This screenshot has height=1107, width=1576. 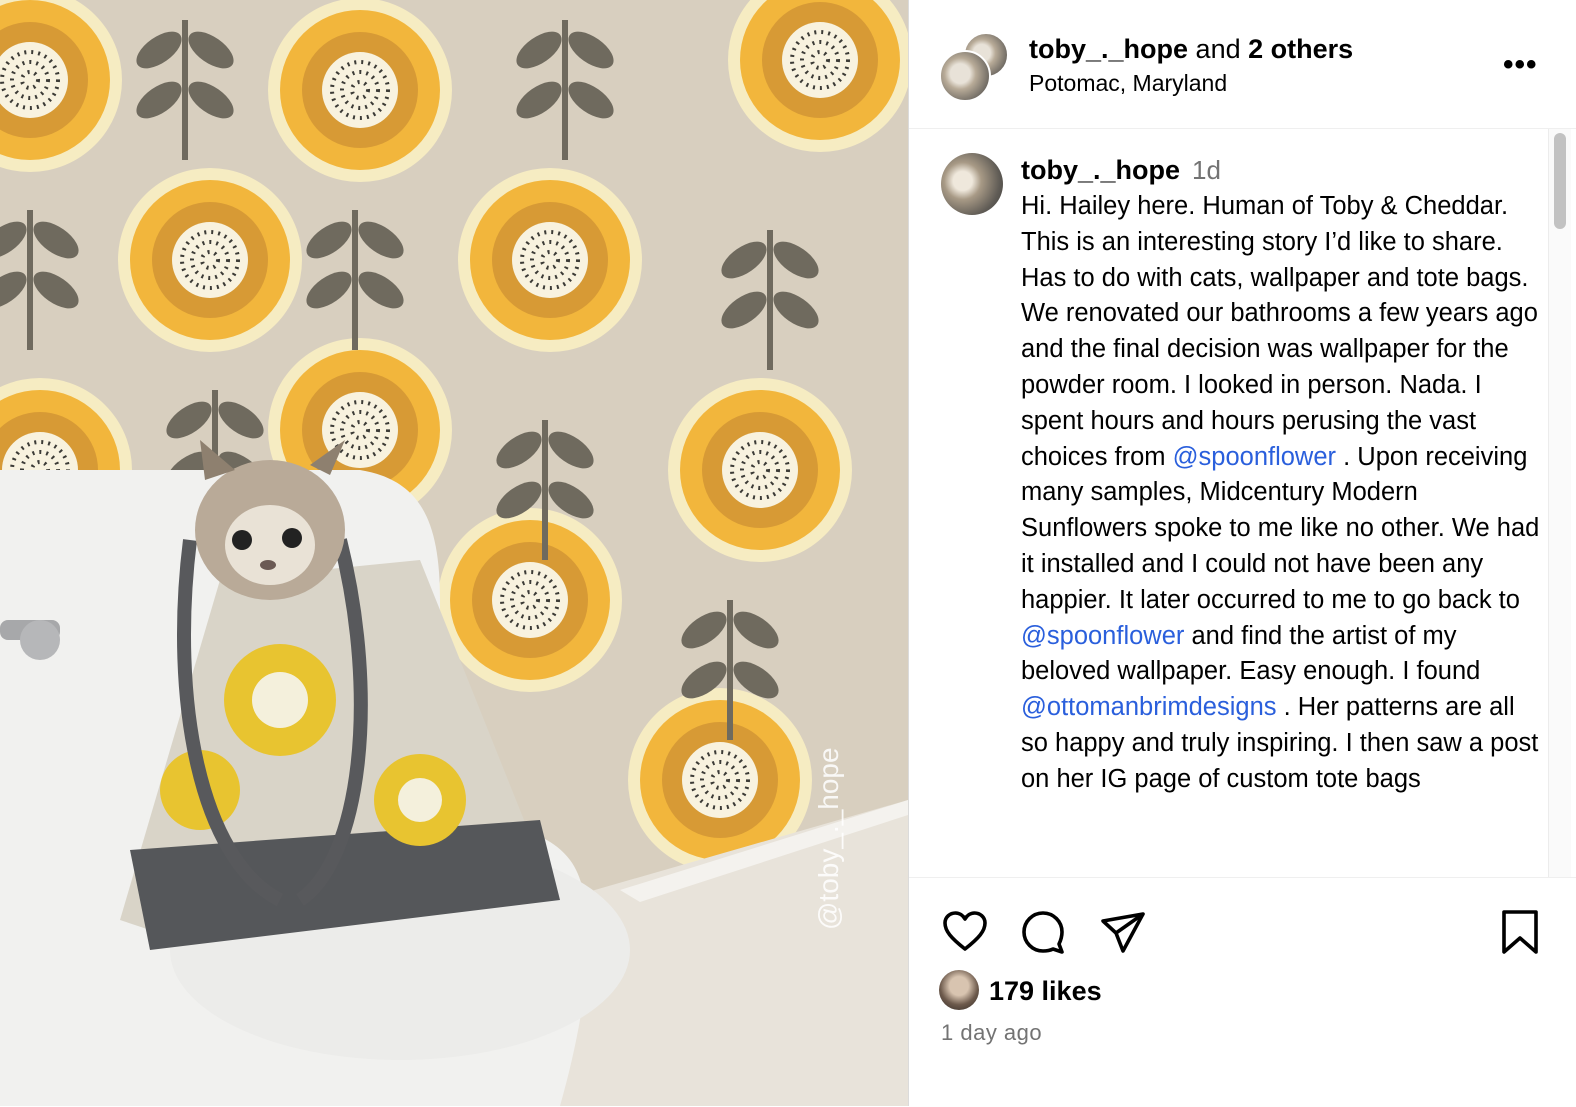 What do you see at coordinates (1218, 49) in the screenshot?
I see `authors-connector: and` at bounding box center [1218, 49].